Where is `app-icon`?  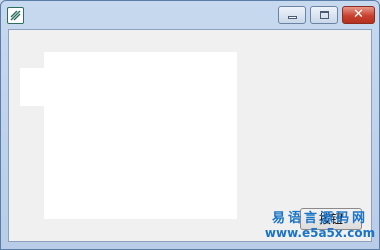
app-icon is located at coordinates (15, 15).